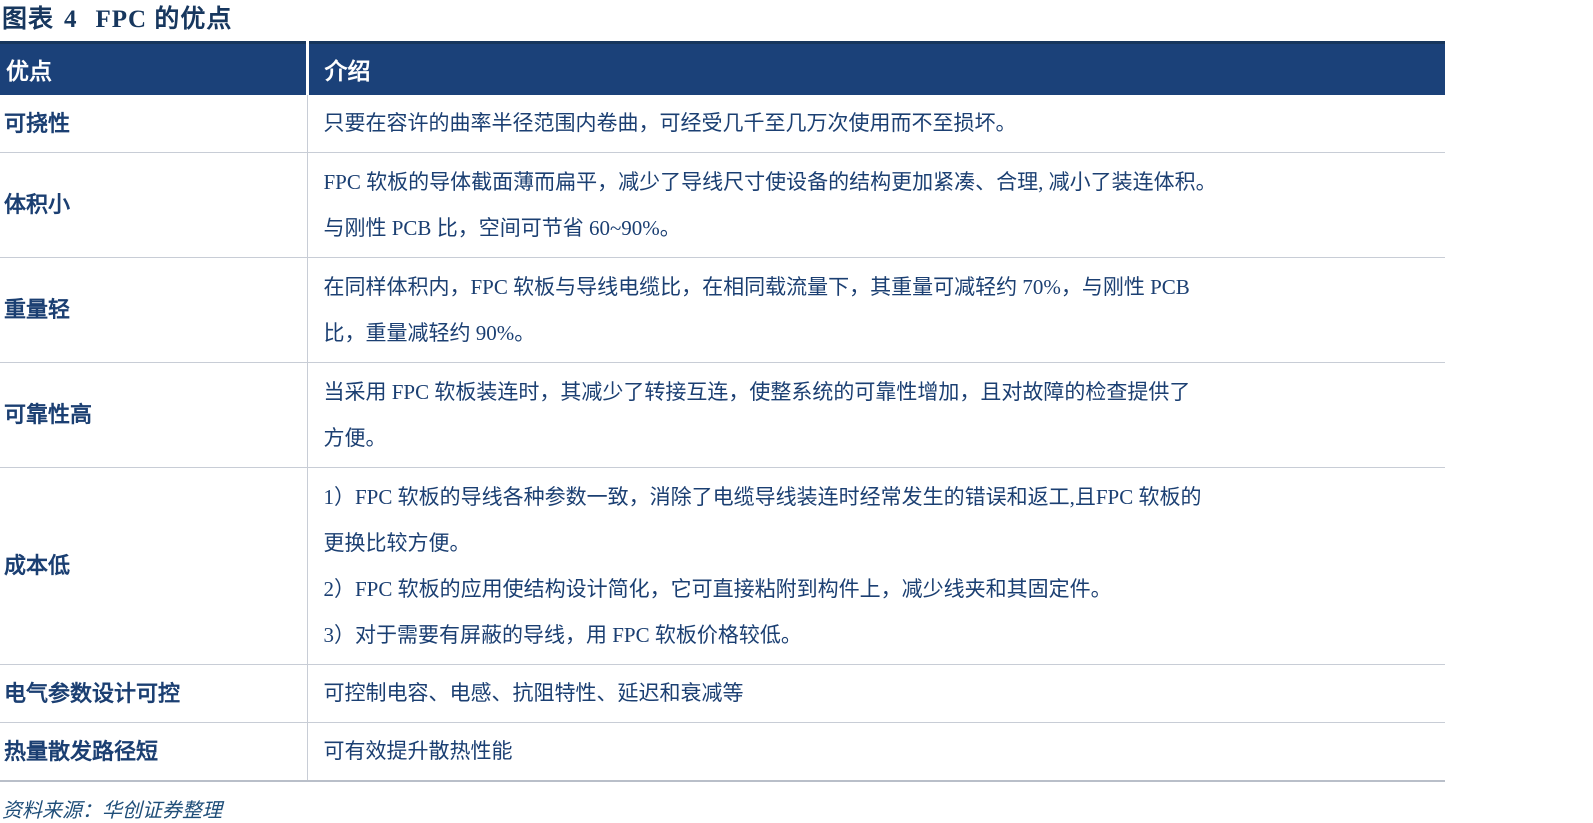 Image resolution: width=1593 pixels, height=823 pixels. What do you see at coordinates (875, 68) in the screenshot?
I see `column-header-description: 介绍` at bounding box center [875, 68].